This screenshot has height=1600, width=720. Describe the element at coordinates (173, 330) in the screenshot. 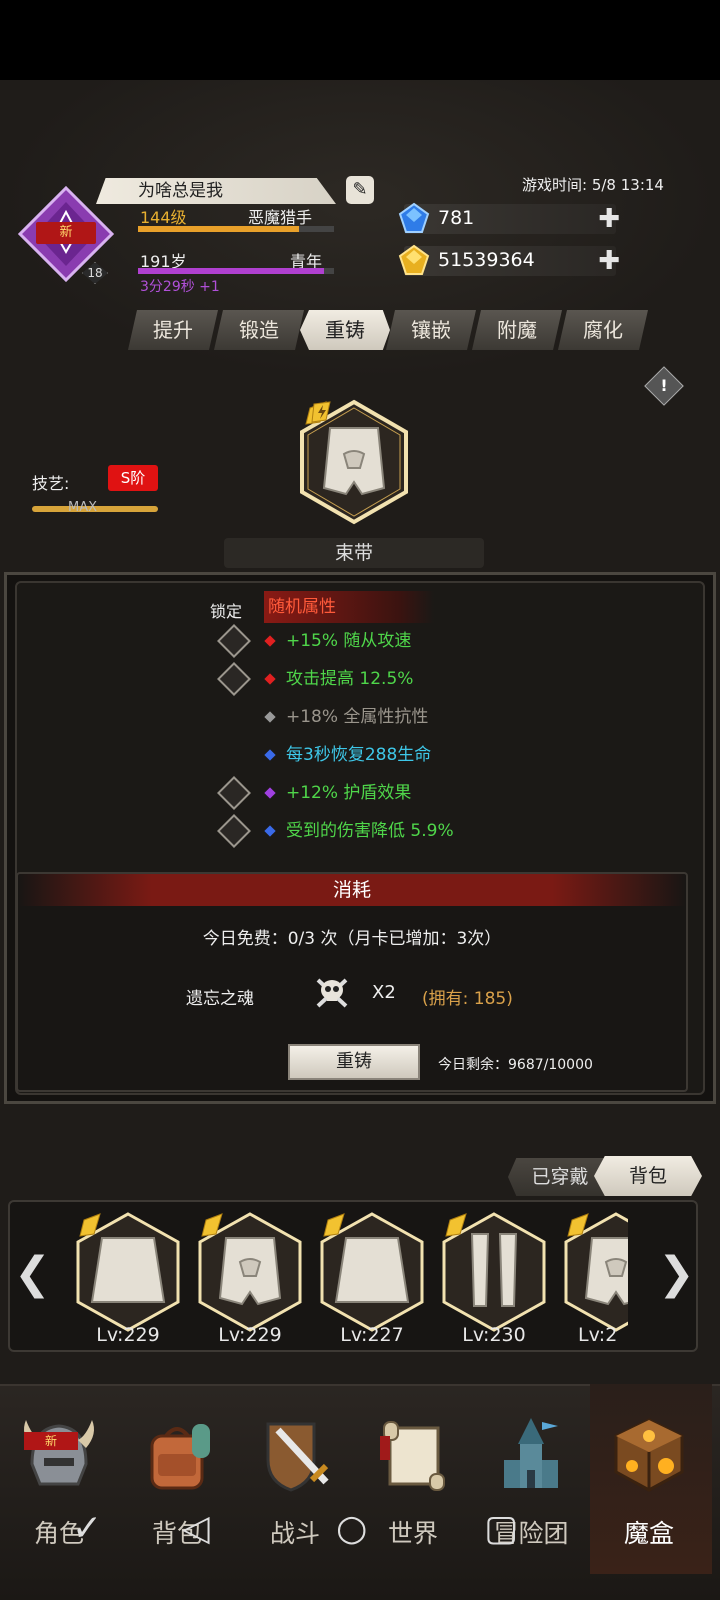

I see `tab-upgrade: 提升` at that location.